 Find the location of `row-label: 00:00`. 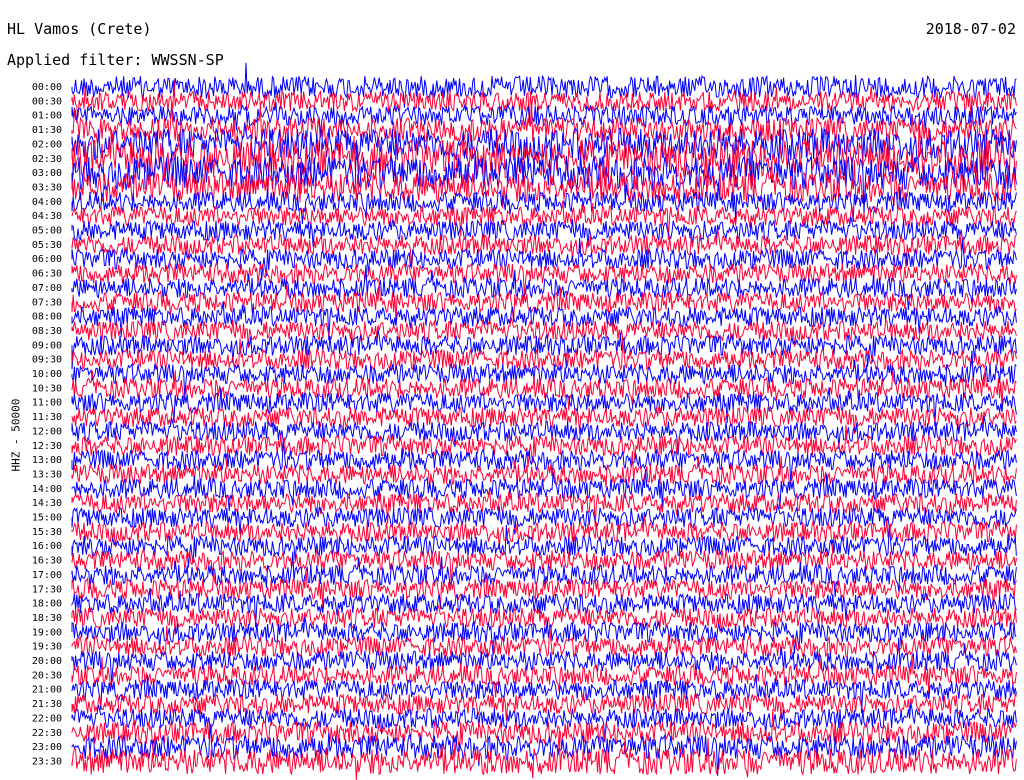

row-label: 00:00 is located at coordinates (47, 87).